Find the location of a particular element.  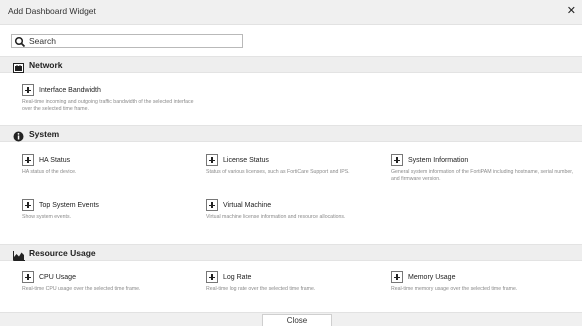

dialog-titlebar: Add Dashboard Widget ✕ is located at coordinates (291, 12).